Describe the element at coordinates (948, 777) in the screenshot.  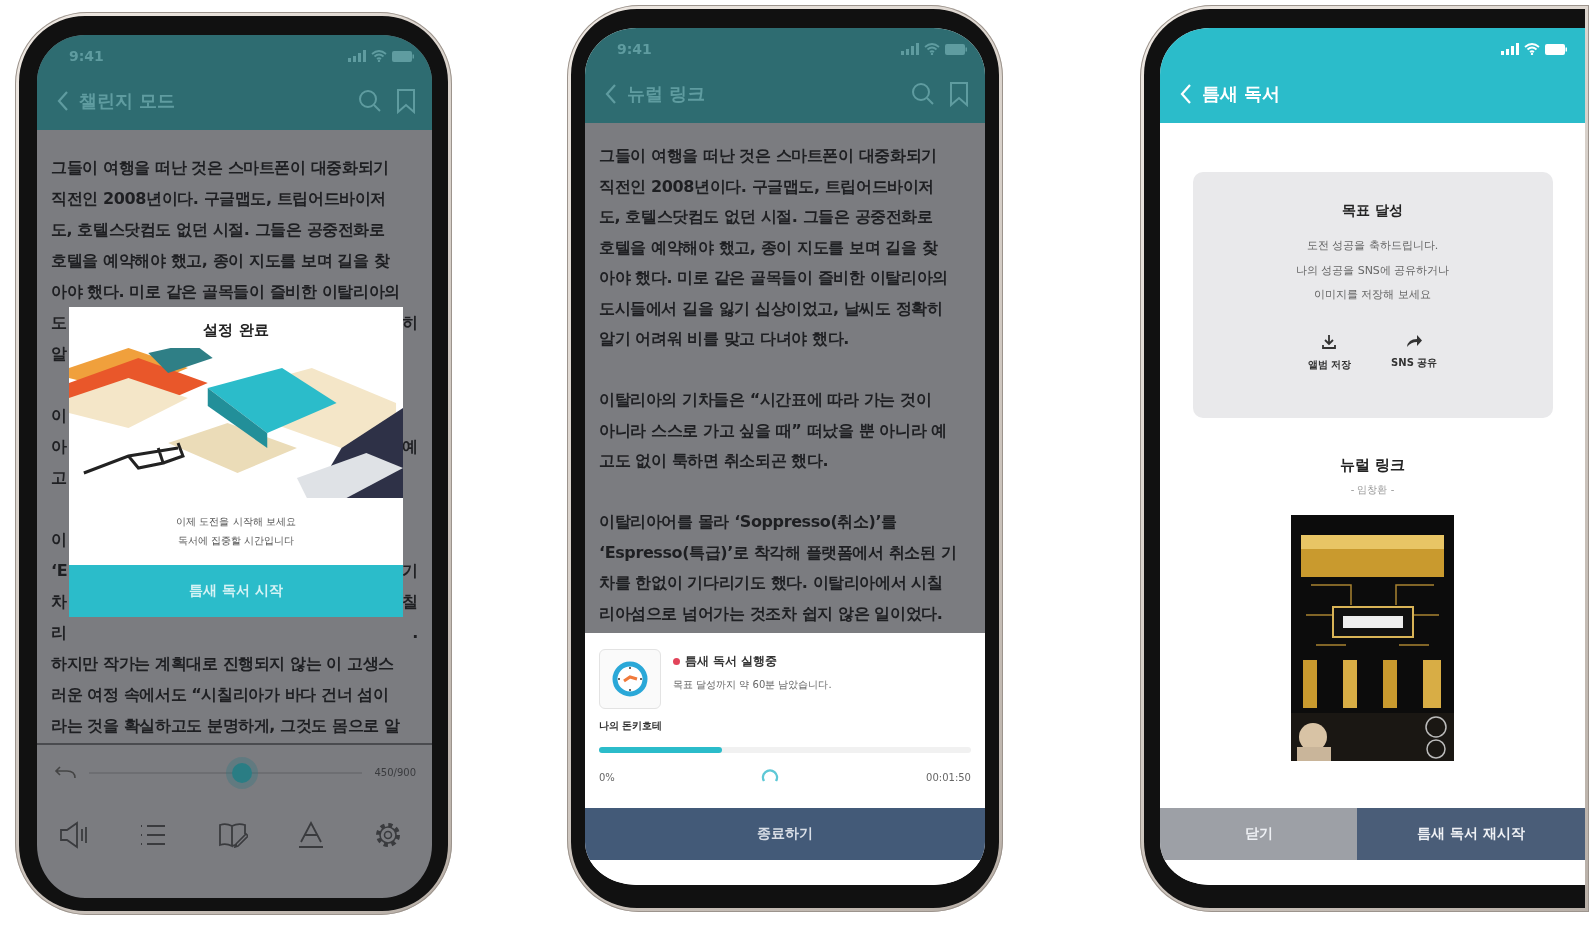
I see `elapsed-time: 00:01:50` at that location.